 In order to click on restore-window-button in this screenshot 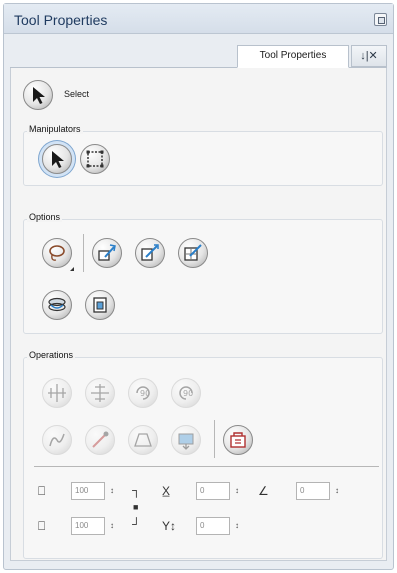, I will do `click(380, 19)`.